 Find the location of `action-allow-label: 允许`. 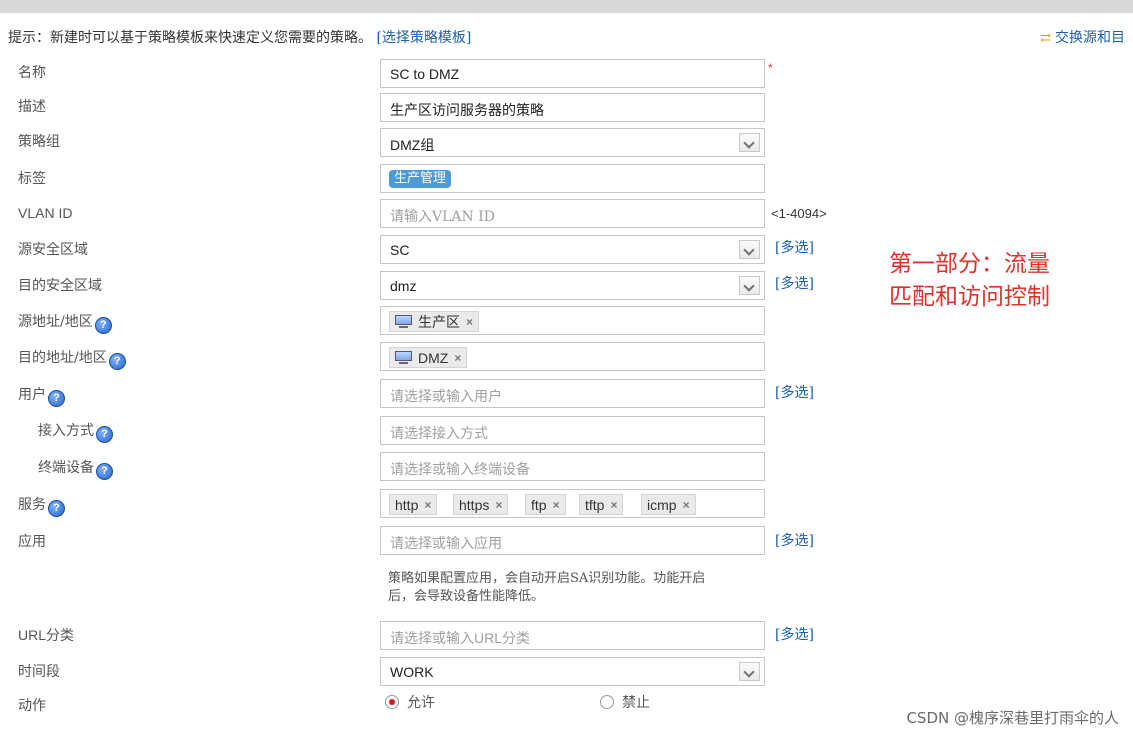

action-allow-label: 允许 is located at coordinates (421, 703).